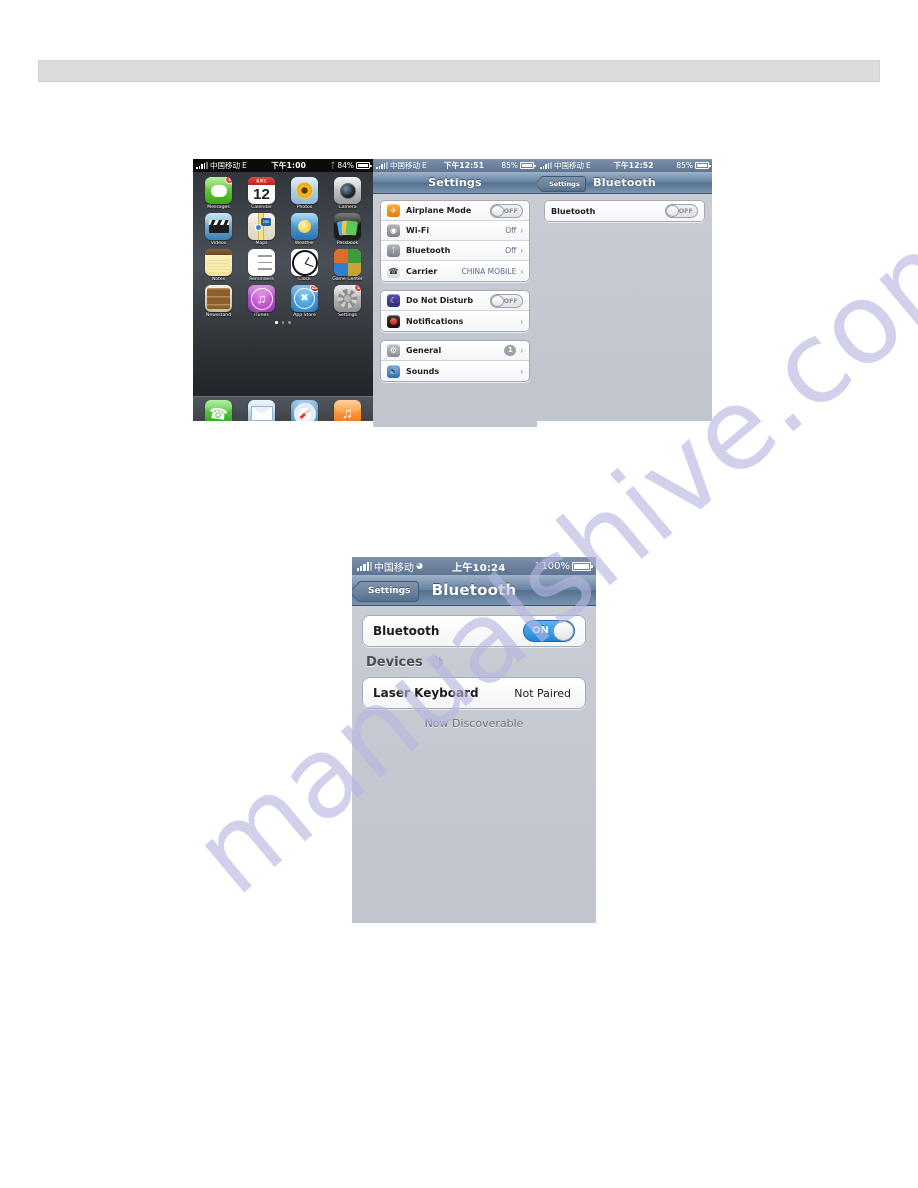 This screenshot has height=1188, width=918. I want to click on bluetooth-row: Bluetooth OFF, so click(624, 211).